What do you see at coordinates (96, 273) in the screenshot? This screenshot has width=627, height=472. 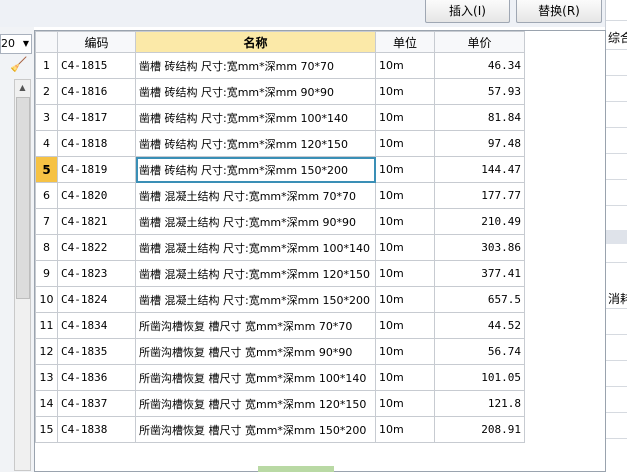 I see `row-code: C4-1823` at bounding box center [96, 273].